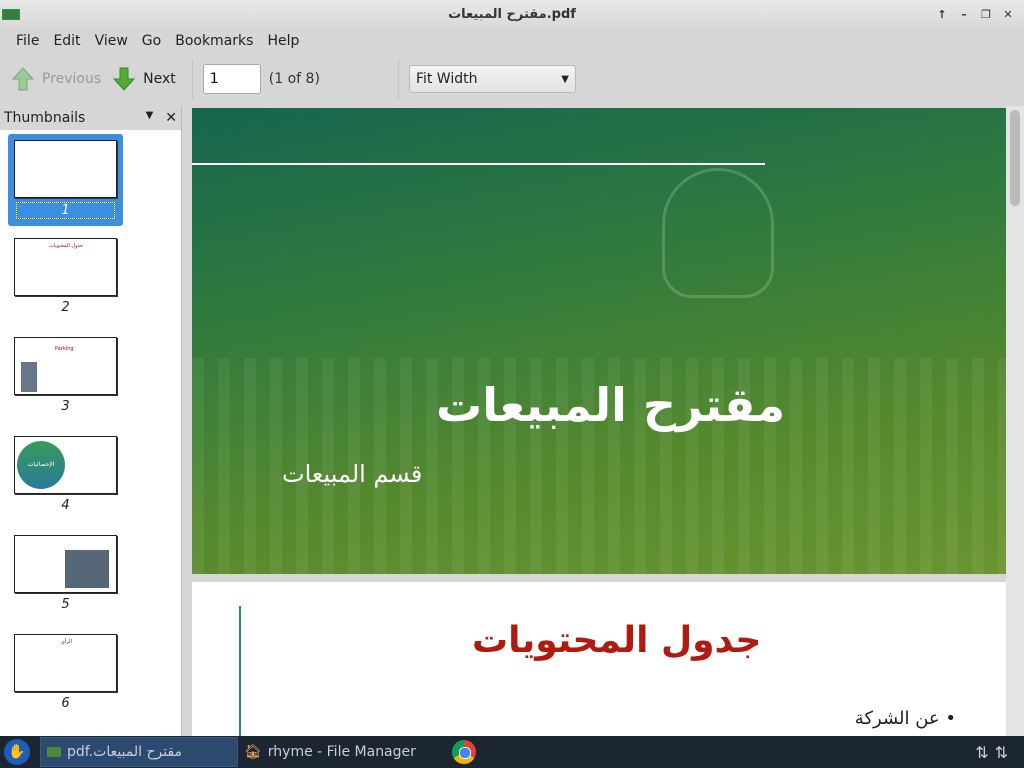  What do you see at coordinates (1008, 14) in the screenshot?
I see `close-button: ✕` at bounding box center [1008, 14].